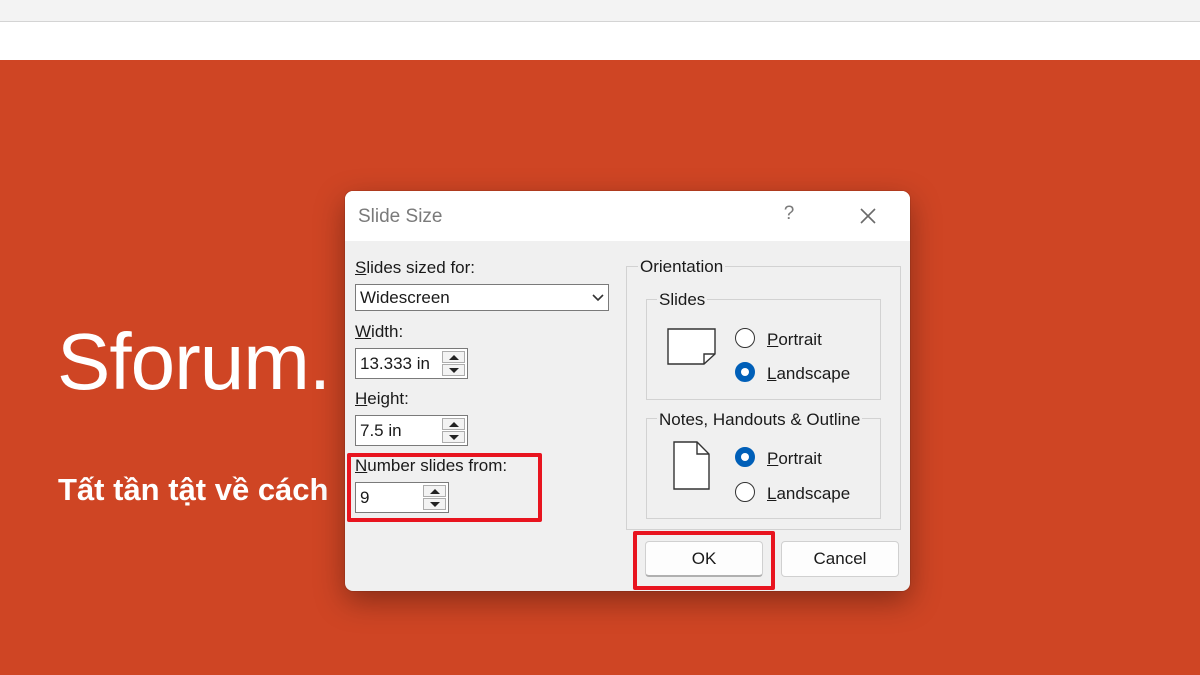 This screenshot has height=675, width=1200. What do you see at coordinates (415, 267) in the screenshot?
I see `slides-sized-for-label: Slides sized for:` at bounding box center [415, 267].